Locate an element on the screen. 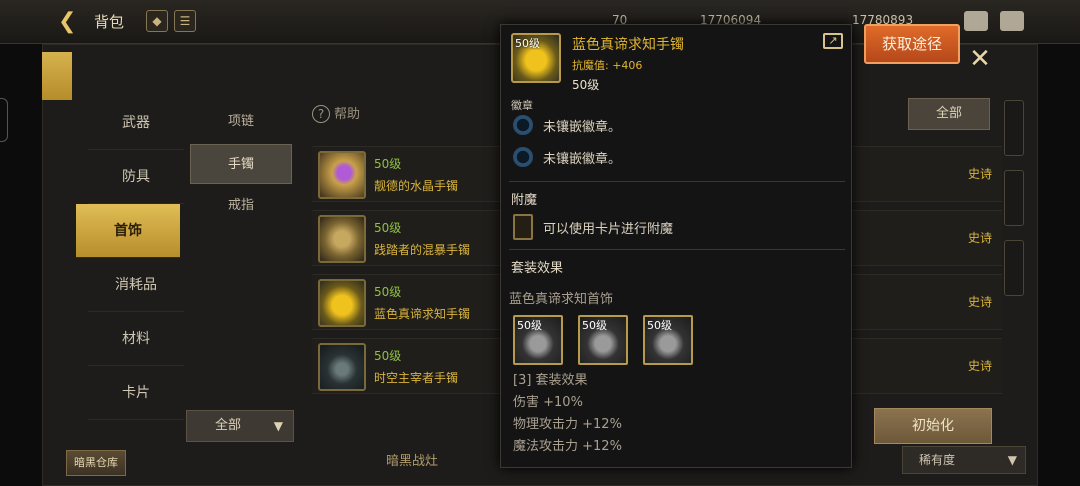  enchant-text: 可以使用卡片进行附魔 is located at coordinates (608, 229).